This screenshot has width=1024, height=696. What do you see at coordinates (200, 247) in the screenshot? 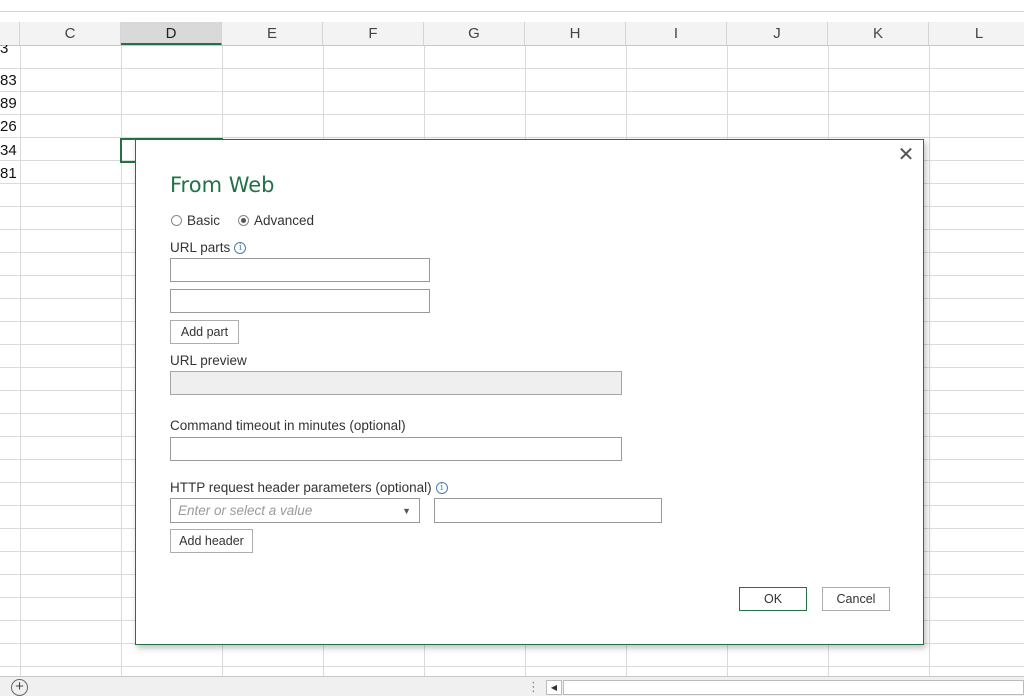
I see `url-parts-label: URL parts` at bounding box center [200, 247].